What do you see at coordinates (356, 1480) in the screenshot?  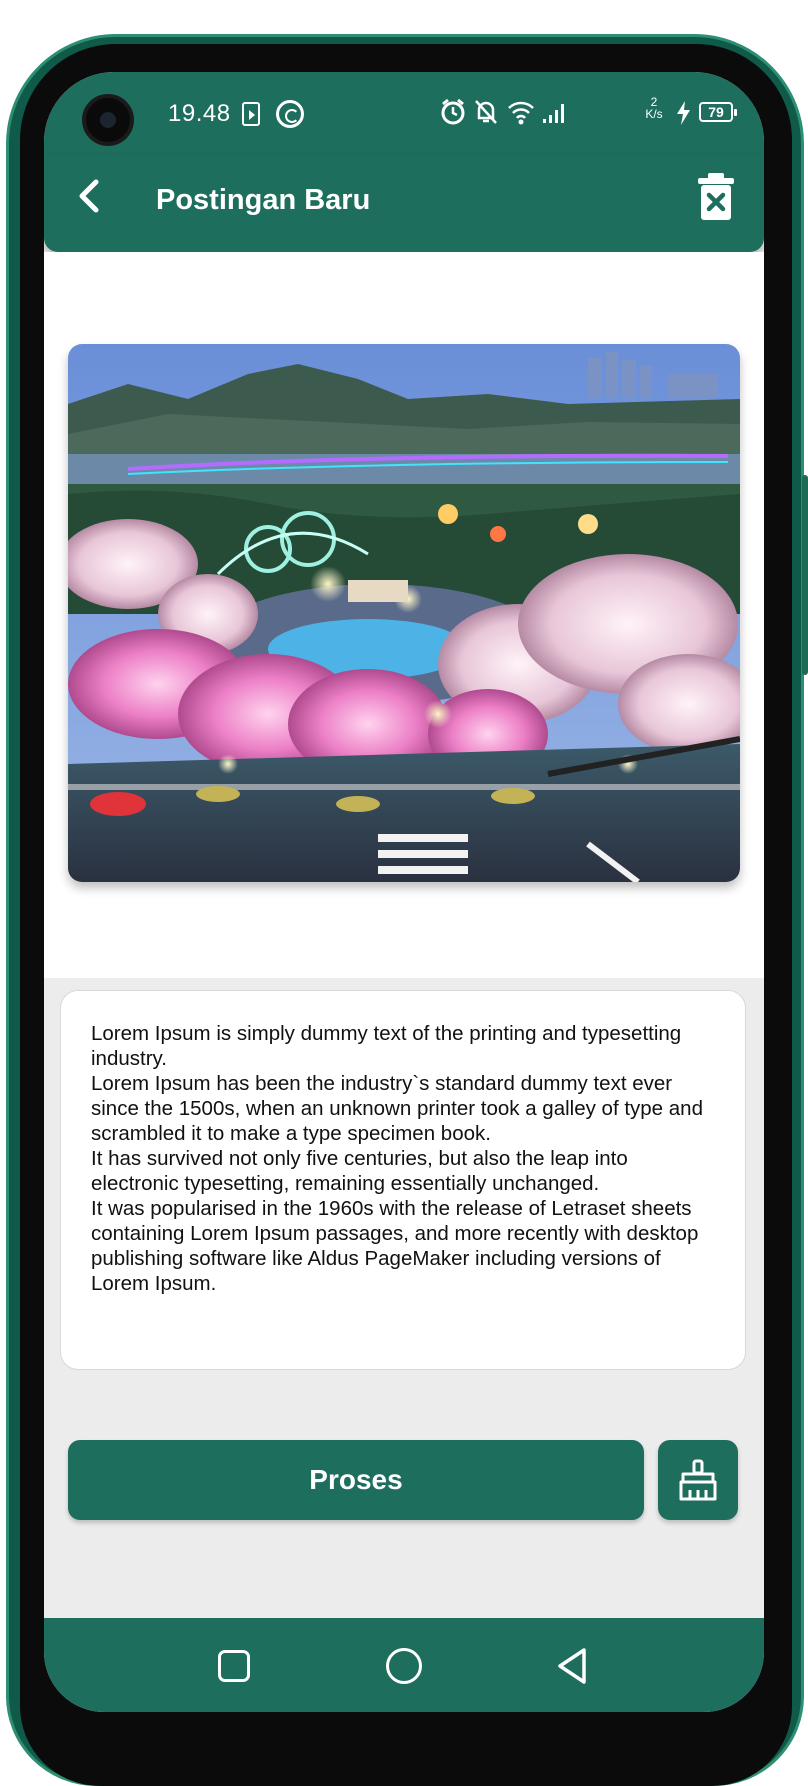 I see `process-button: Proses` at bounding box center [356, 1480].